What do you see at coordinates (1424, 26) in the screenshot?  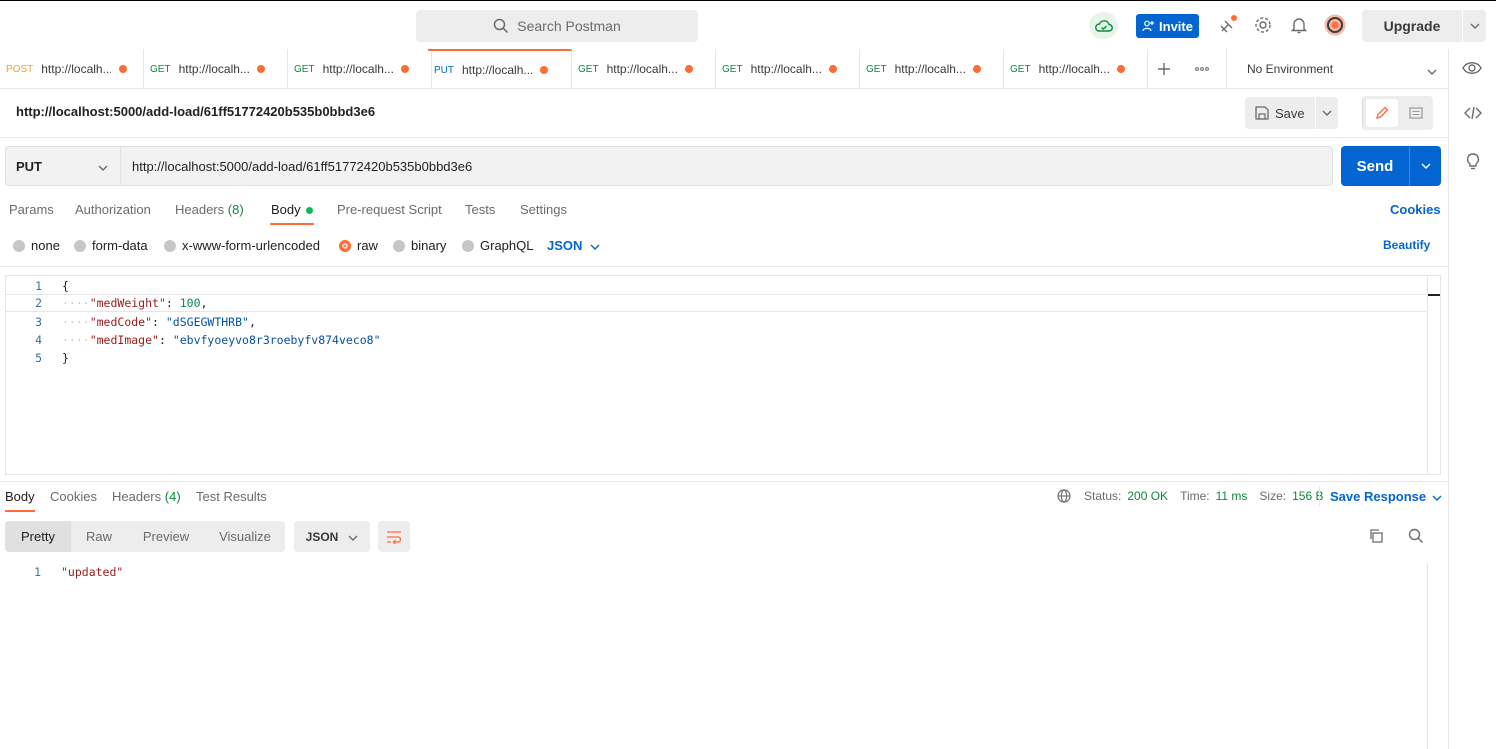 I see `upgrade-button: Upgrade` at bounding box center [1424, 26].